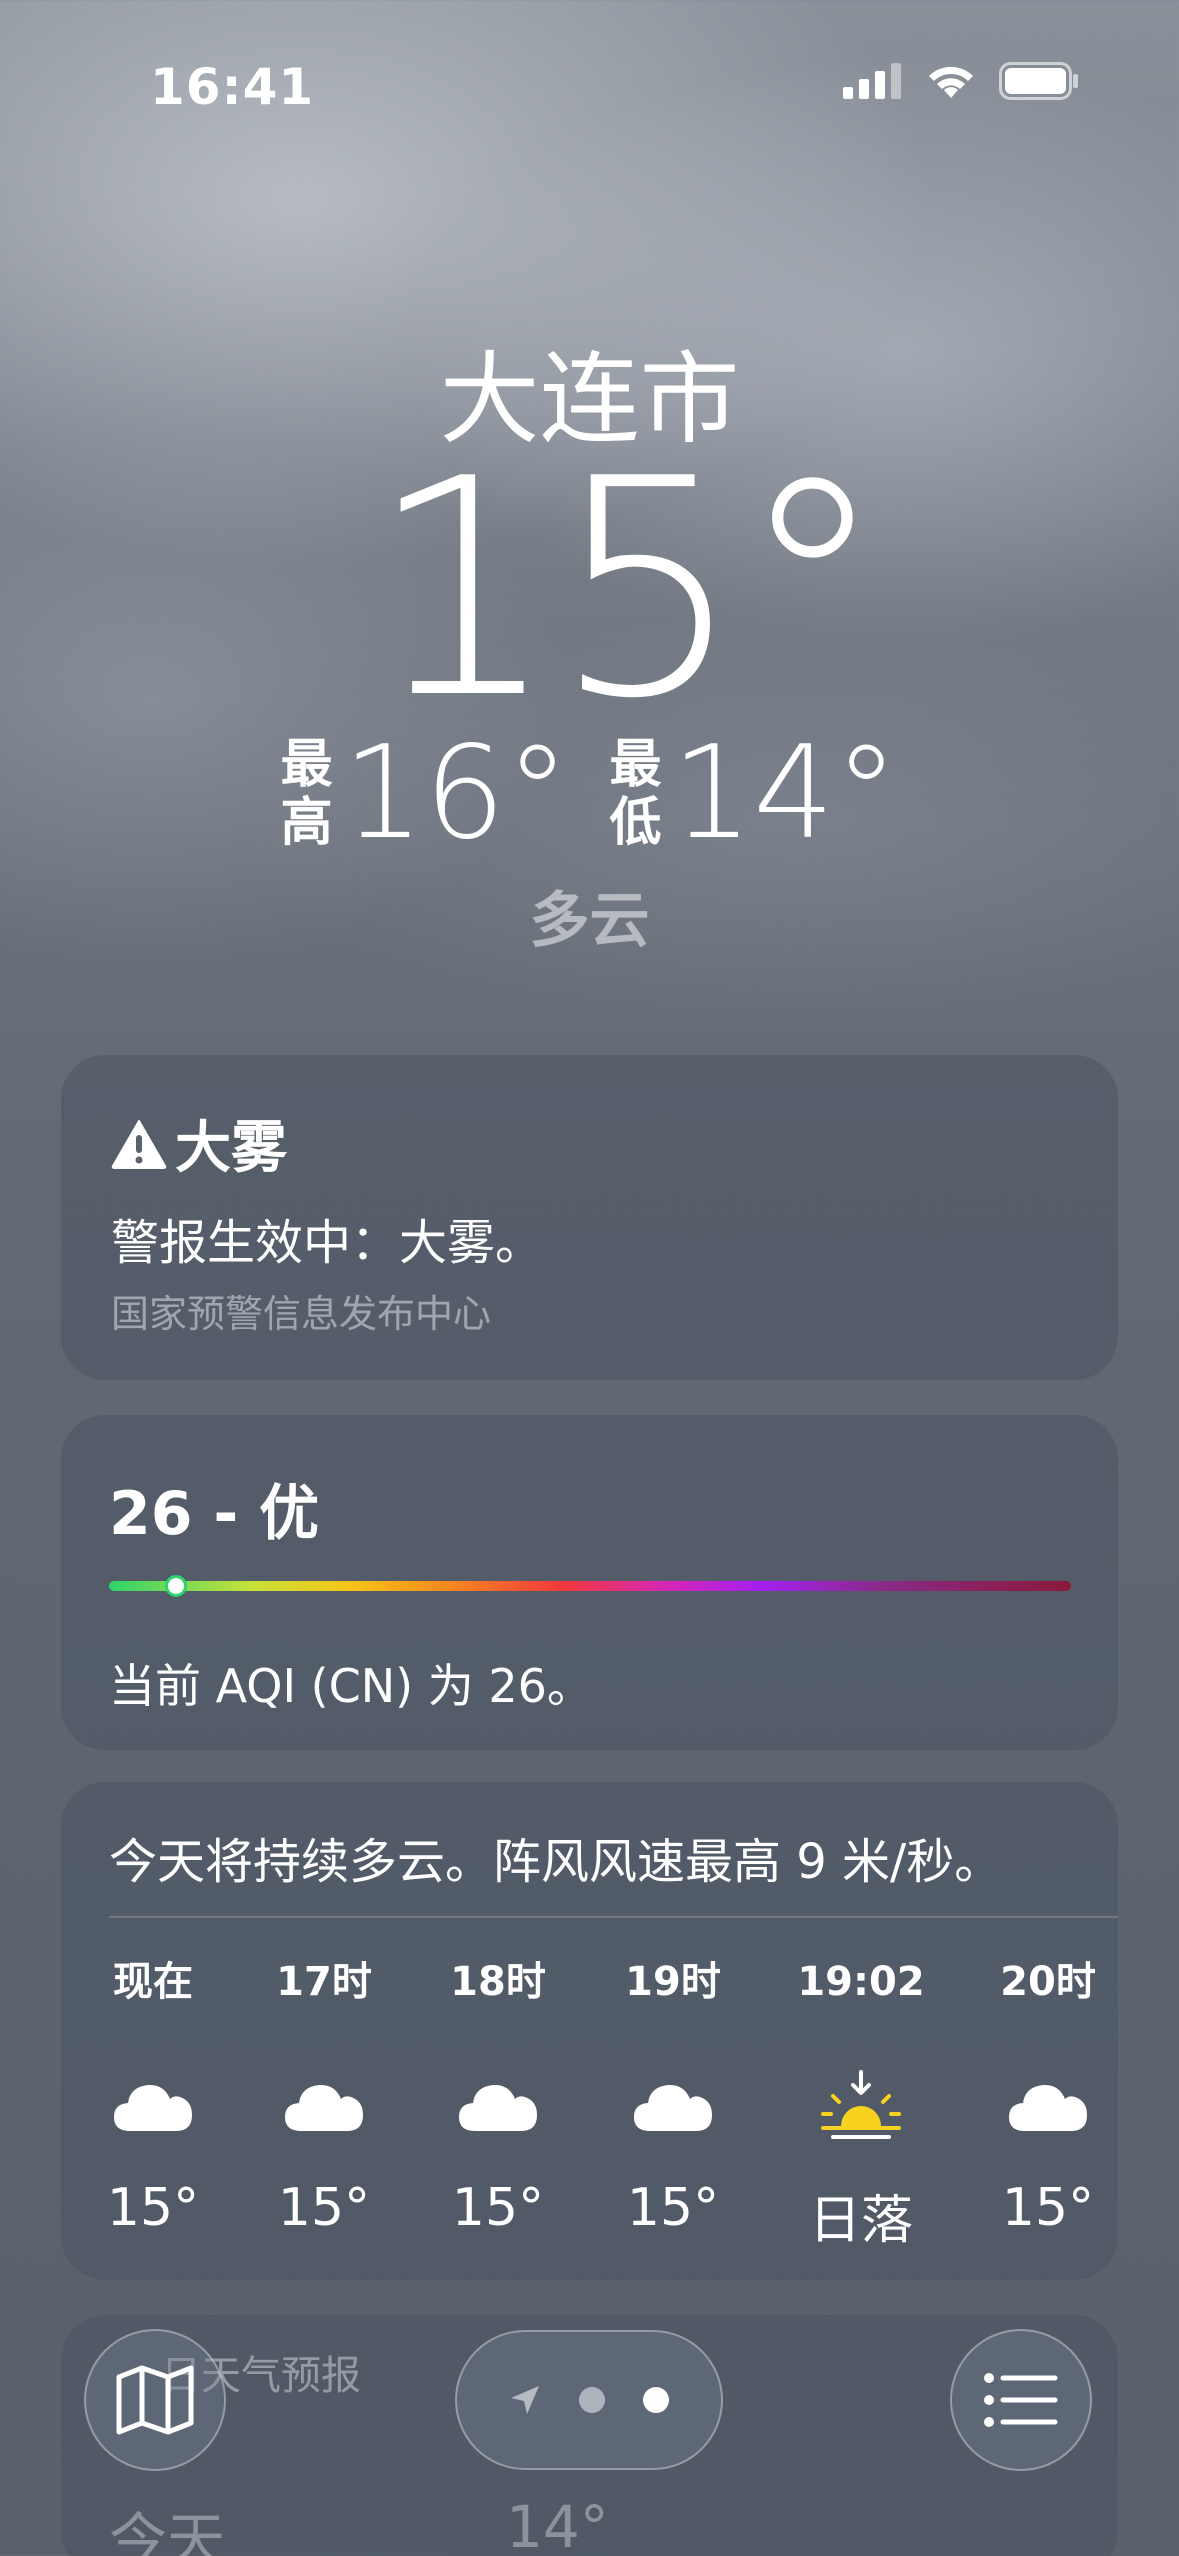 This screenshot has width=1179, height=2556. What do you see at coordinates (951, 82) in the screenshot?
I see `wifi-icon` at bounding box center [951, 82].